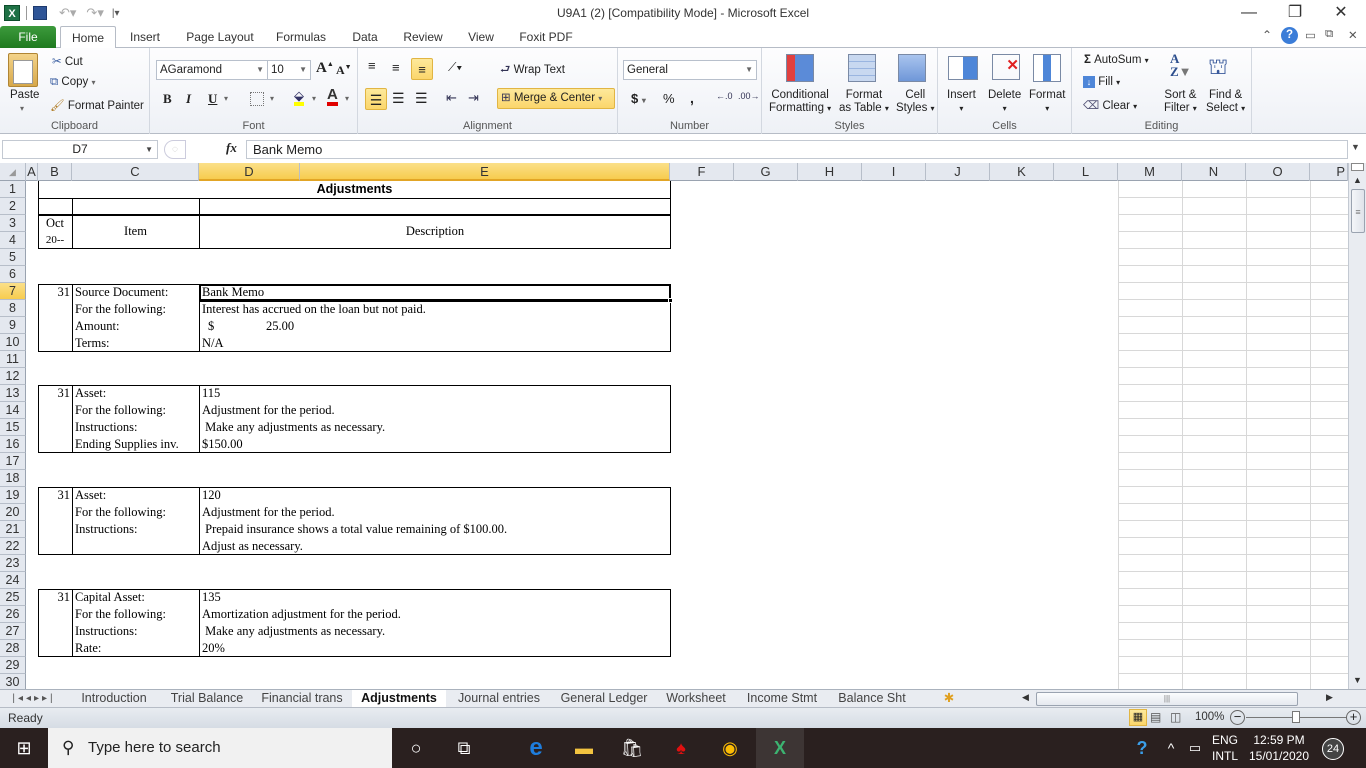 This screenshot has width=1366, height=768. Describe the element at coordinates (670, 300) in the screenshot. I see `fill-handle` at that location.